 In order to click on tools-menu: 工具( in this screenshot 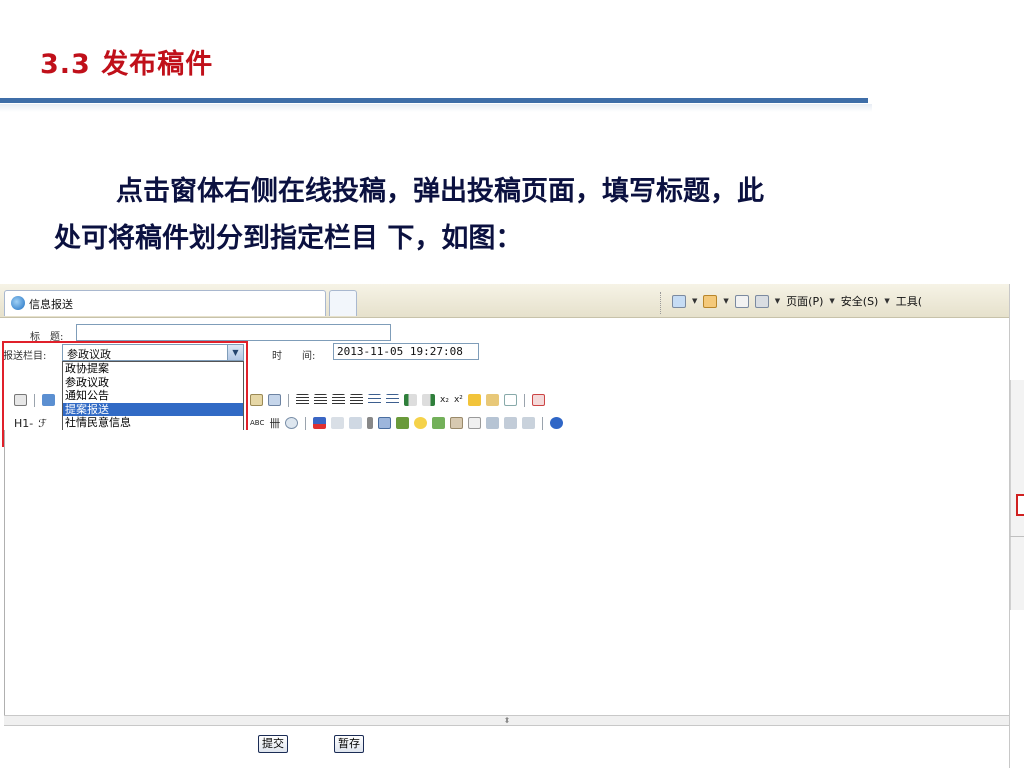, I will do `click(909, 301)`.